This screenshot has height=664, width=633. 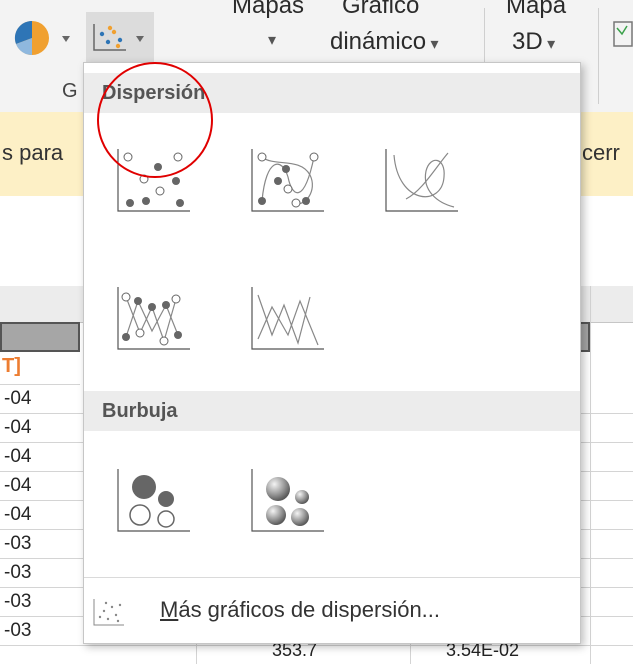 I want to click on scatter-chart-button, so click(x=120, y=37).